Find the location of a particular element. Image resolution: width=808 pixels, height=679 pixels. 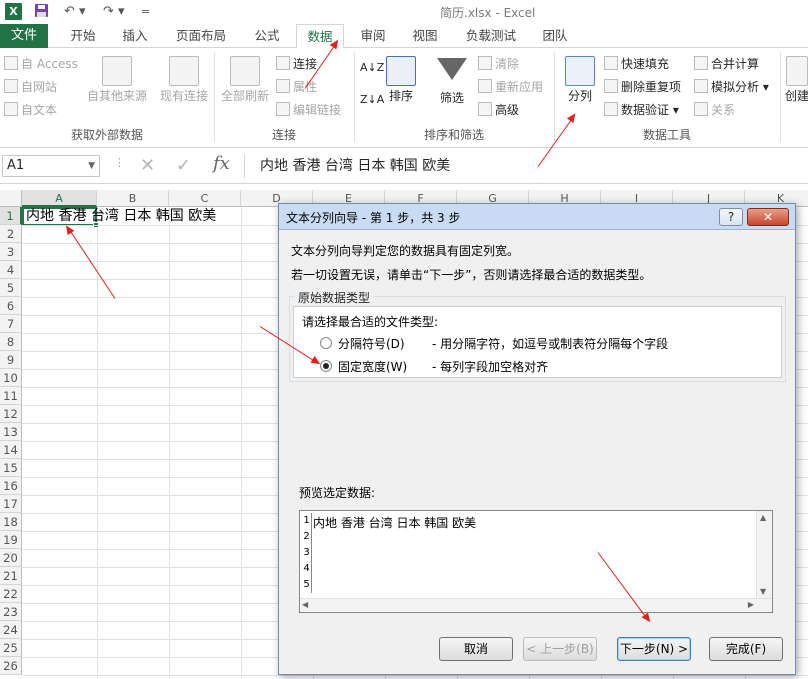

data-validation-button: 数据验证 ▾ is located at coordinates (641, 110).